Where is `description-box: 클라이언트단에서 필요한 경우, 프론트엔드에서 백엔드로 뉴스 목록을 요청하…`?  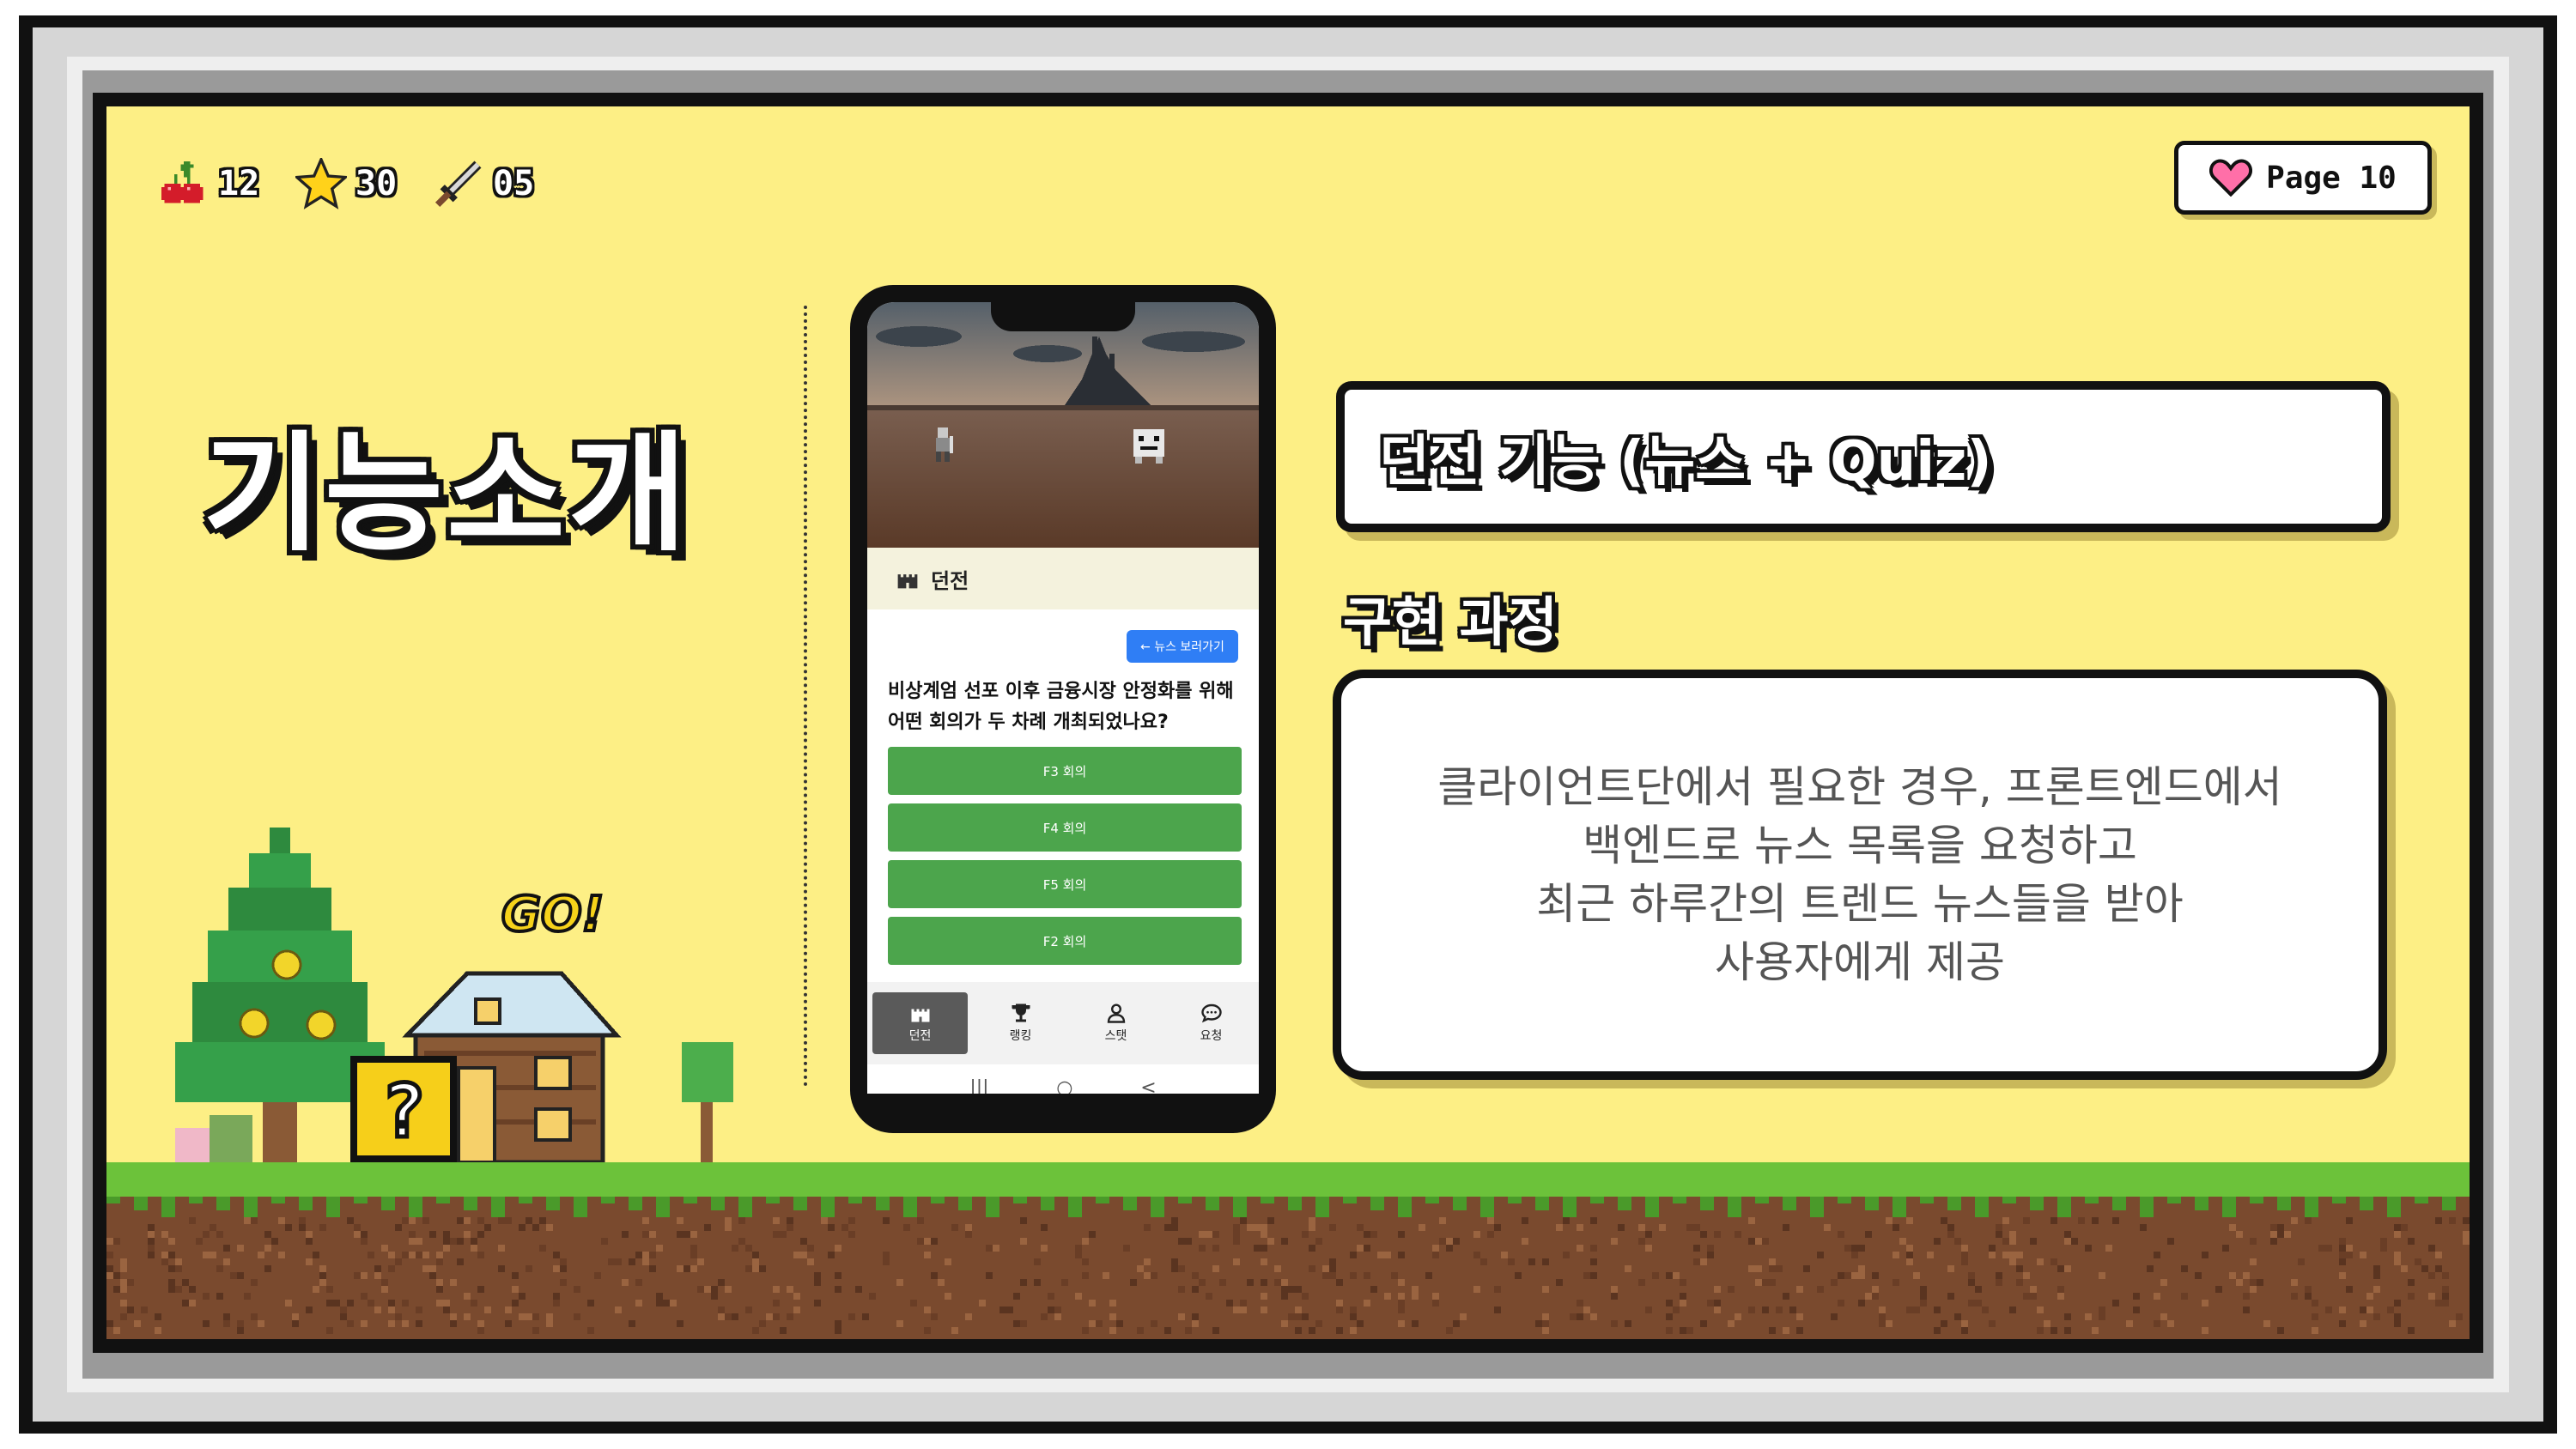
description-box: 클라이언트단에서 필요한 경우, 프론트엔드에서 백엔드로 뉴스 목록을 요청하… is located at coordinates (1860, 875).